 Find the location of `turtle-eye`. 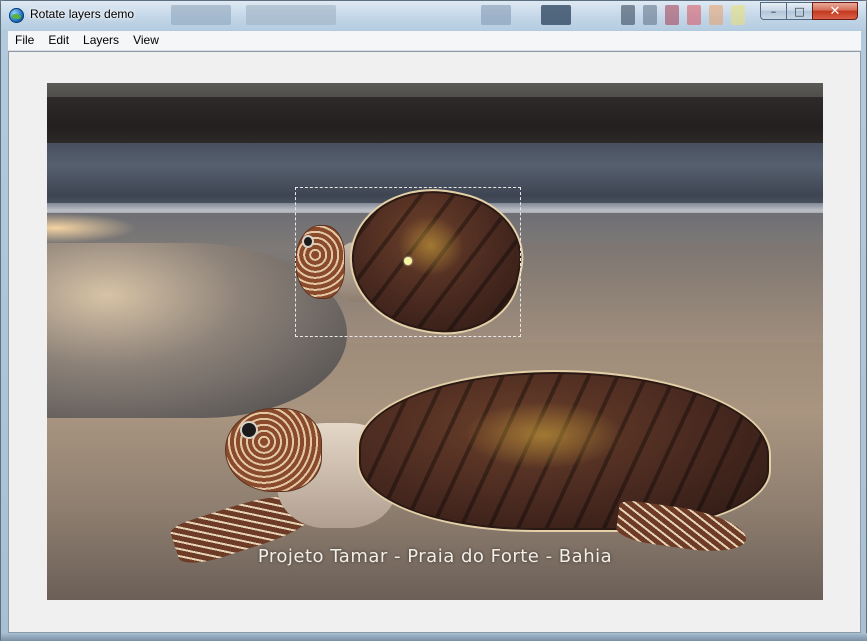

turtle-eye is located at coordinates (249, 430).